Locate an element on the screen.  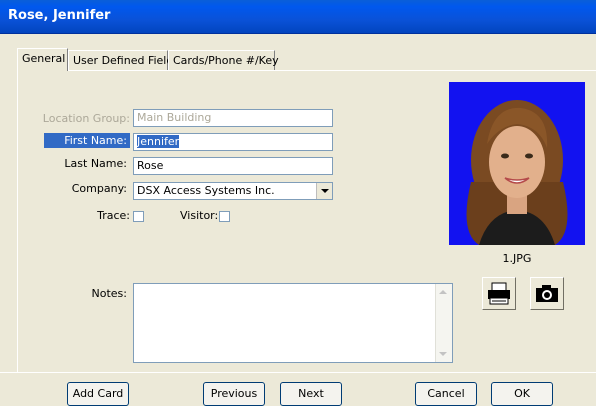
next-label: Next is located at coordinates (311, 393).